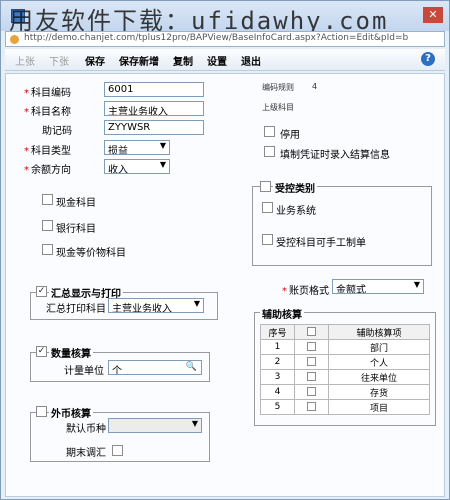 This screenshot has width=450, height=500. I want to click on aux-header-item: 辅助核算项, so click(379, 332).